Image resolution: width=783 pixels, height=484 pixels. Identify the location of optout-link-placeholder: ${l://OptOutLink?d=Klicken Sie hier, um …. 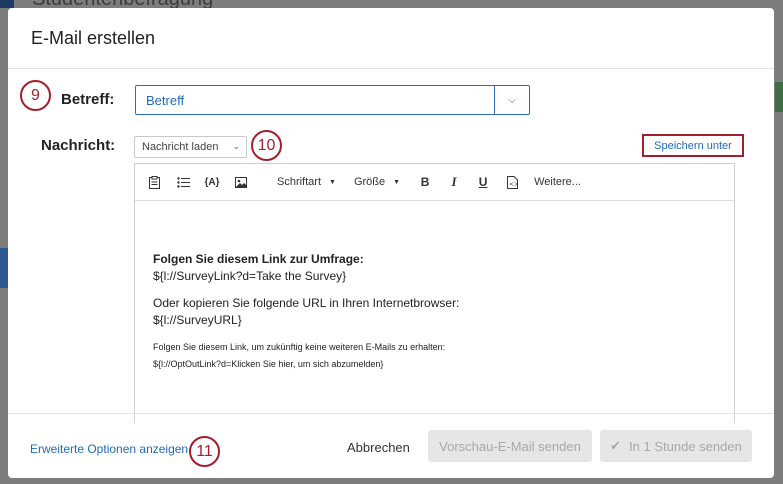
(268, 364).